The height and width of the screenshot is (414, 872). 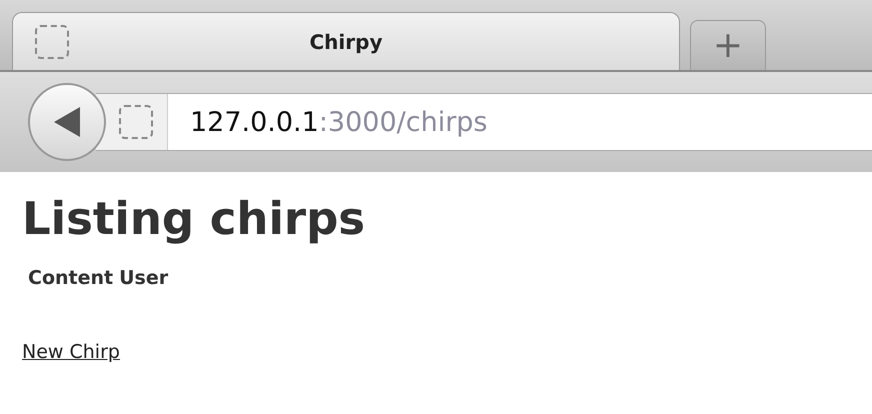 What do you see at coordinates (71, 352) in the screenshot?
I see `new-chirp-link: New Chirp` at bounding box center [71, 352].